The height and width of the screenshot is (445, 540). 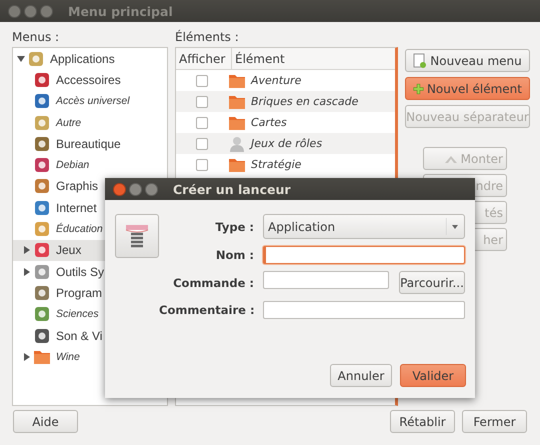 What do you see at coordinates (213, 283) in the screenshot?
I see `field-label: Commande :` at bounding box center [213, 283].